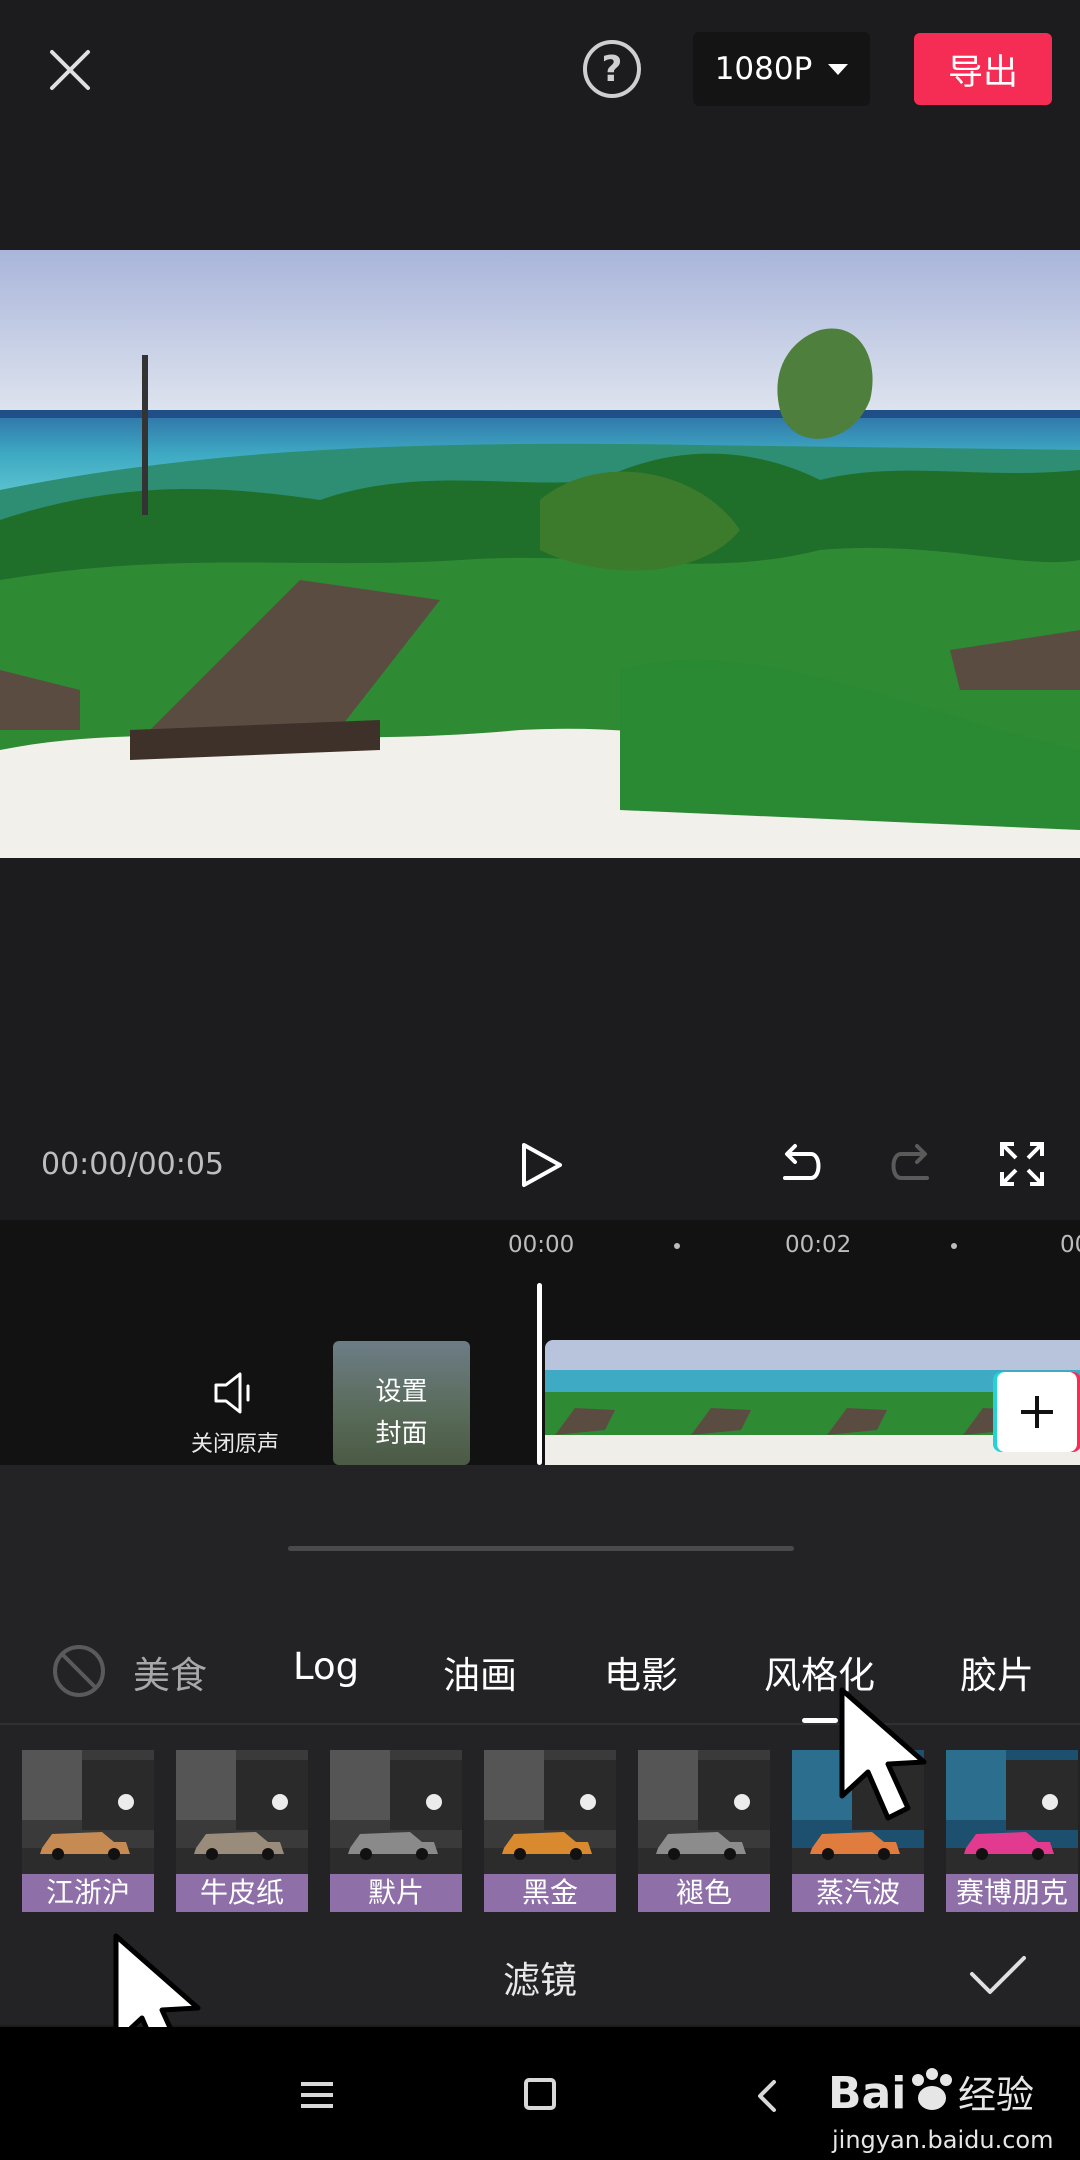 This screenshot has height=2160, width=1080. Describe the element at coordinates (1070, 1245) in the screenshot. I see `ruler-label: 00` at that location.